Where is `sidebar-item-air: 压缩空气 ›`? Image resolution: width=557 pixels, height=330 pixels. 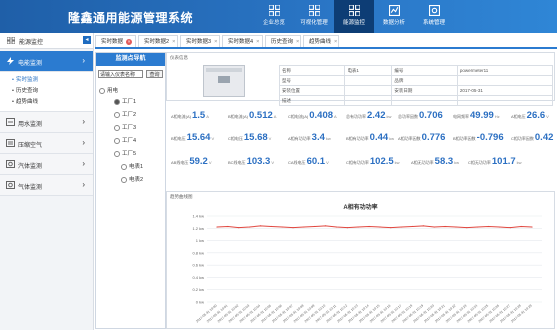 sidebar-item-air: 压缩空气 › is located at coordinates (46, 143).